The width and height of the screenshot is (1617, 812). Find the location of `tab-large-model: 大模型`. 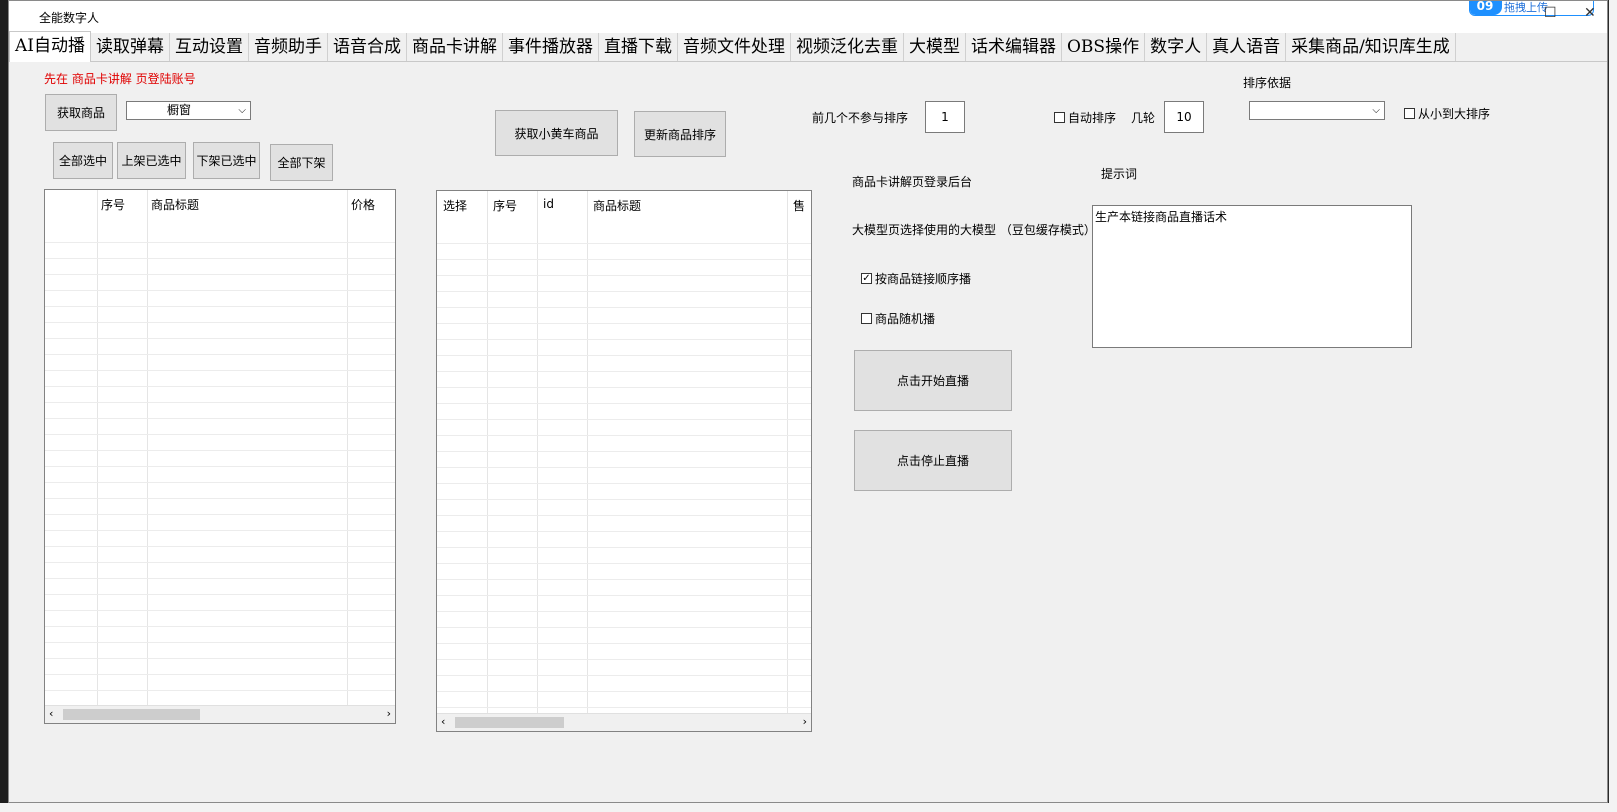

tab-large-model: 大模型 is located at coordinates (935, 47).